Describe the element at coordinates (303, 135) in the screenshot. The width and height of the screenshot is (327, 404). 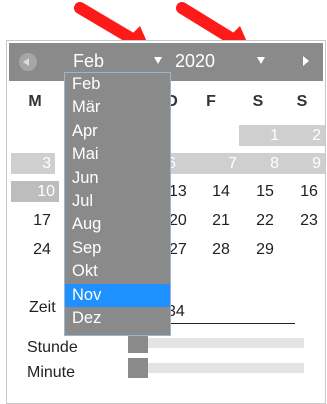
I see `day-cell: 2` at that location.